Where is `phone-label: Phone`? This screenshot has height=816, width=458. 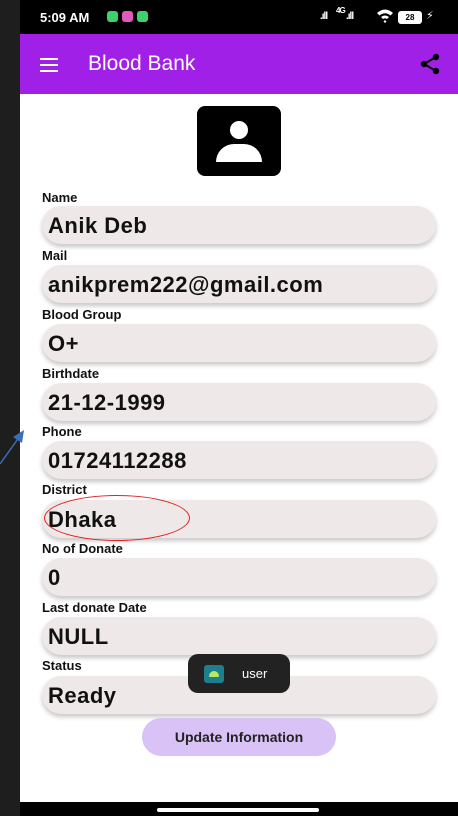 phone-label: Phone is located at coordinates (62, 431).